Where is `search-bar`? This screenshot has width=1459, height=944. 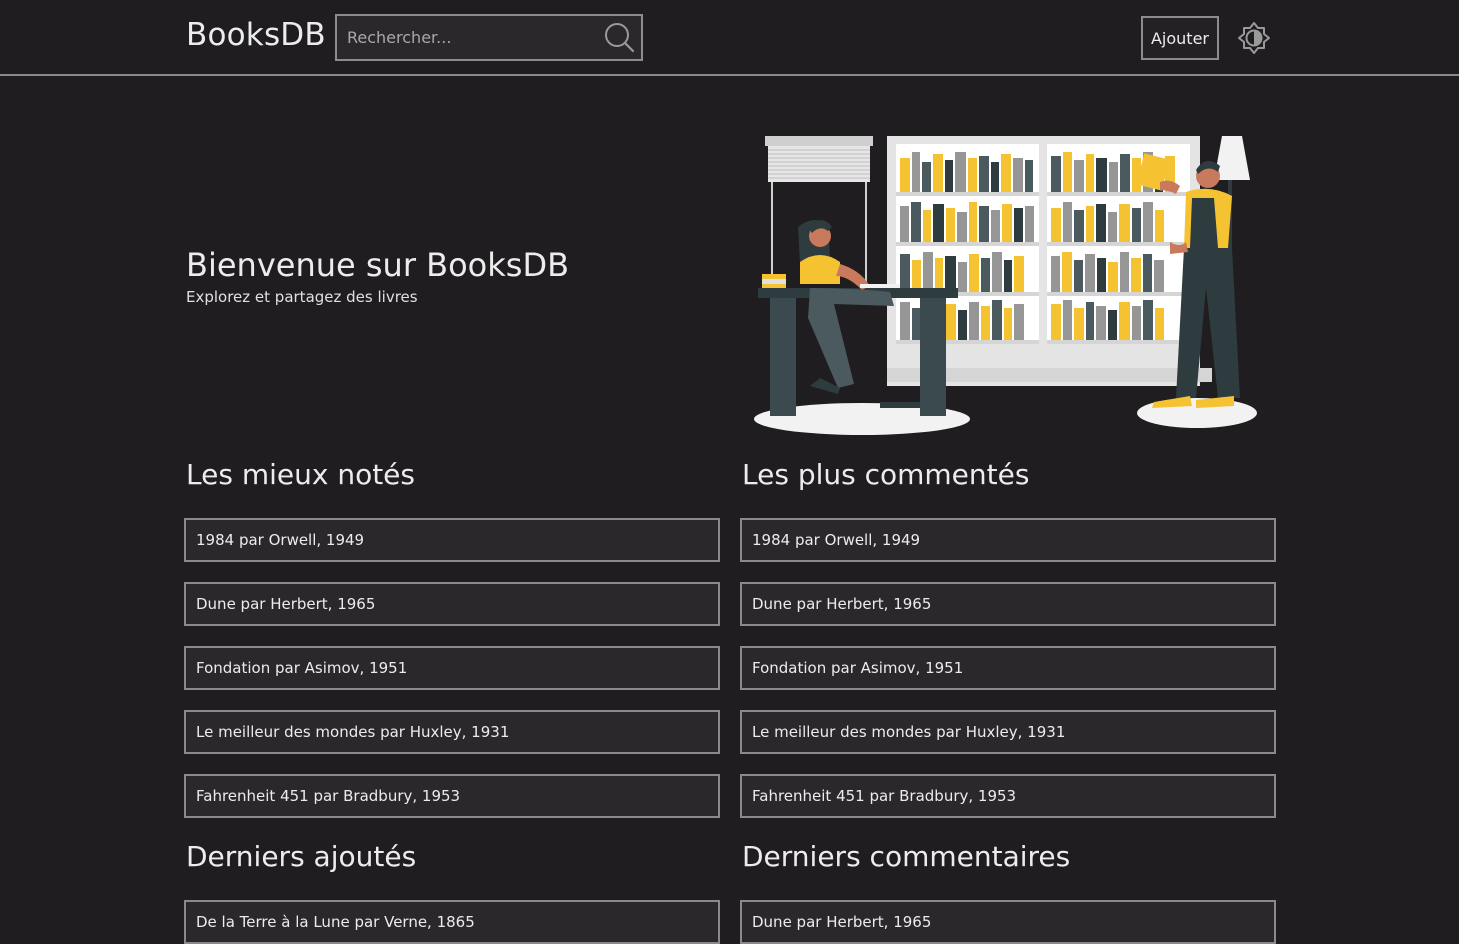
search-bar is located at coordinates (489, 37).